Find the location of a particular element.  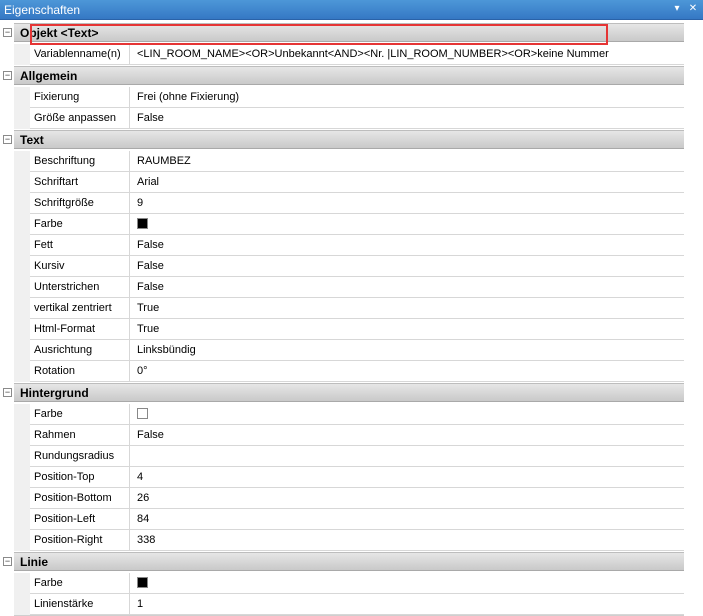

property-name: Unterstrichen is located at coordinates (80, 287).